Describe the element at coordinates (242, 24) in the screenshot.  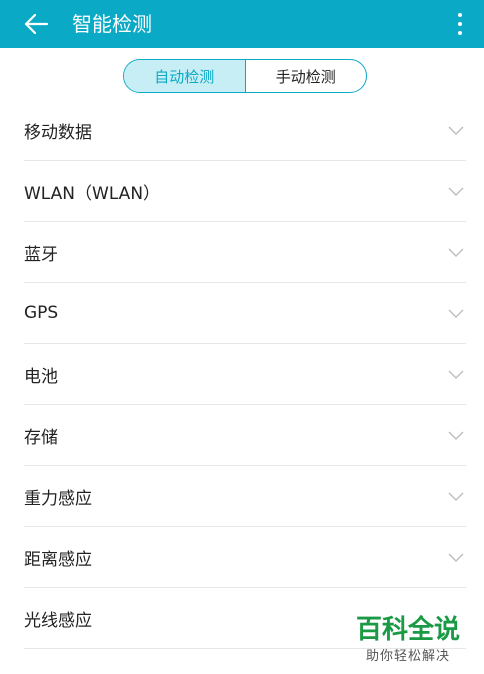
I see `app-bar: 智能检测` at that location.